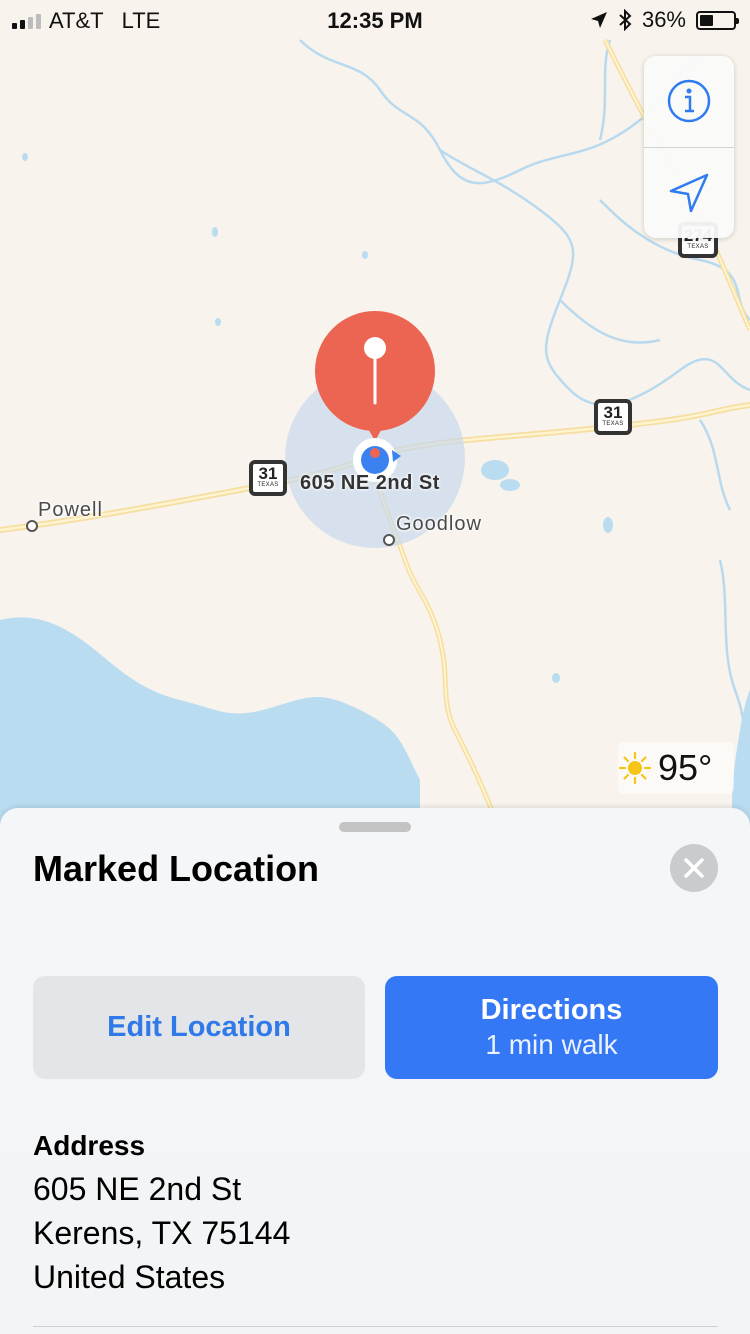 The image size is (750, 1334). Describe the element at coordinates (663, 19) in the screenshot. I see `battery-percent: 36%` at that location.